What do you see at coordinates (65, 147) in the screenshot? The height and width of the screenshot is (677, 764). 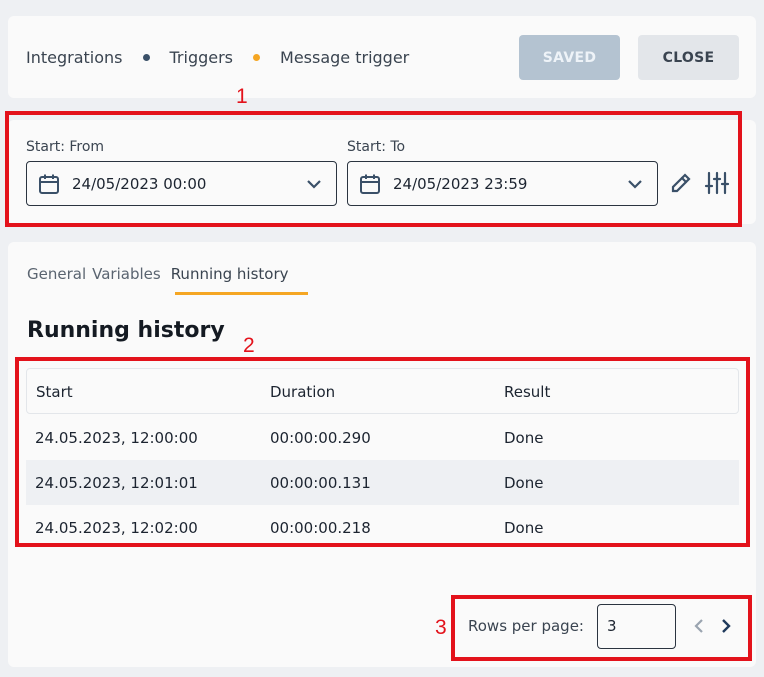 I see `start-from-label: Start: From` at bounding box center [65, 147].